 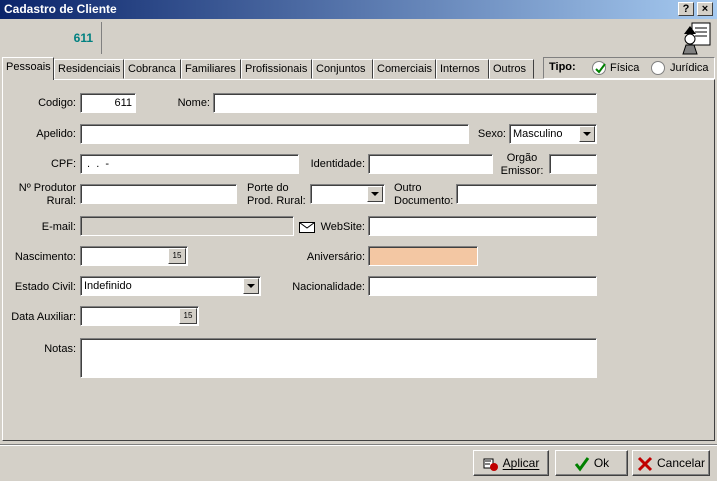 What do you see at coordinates (430, 164) in the screenshot?
I see `identidade-field` at bounding box center [430, 164].